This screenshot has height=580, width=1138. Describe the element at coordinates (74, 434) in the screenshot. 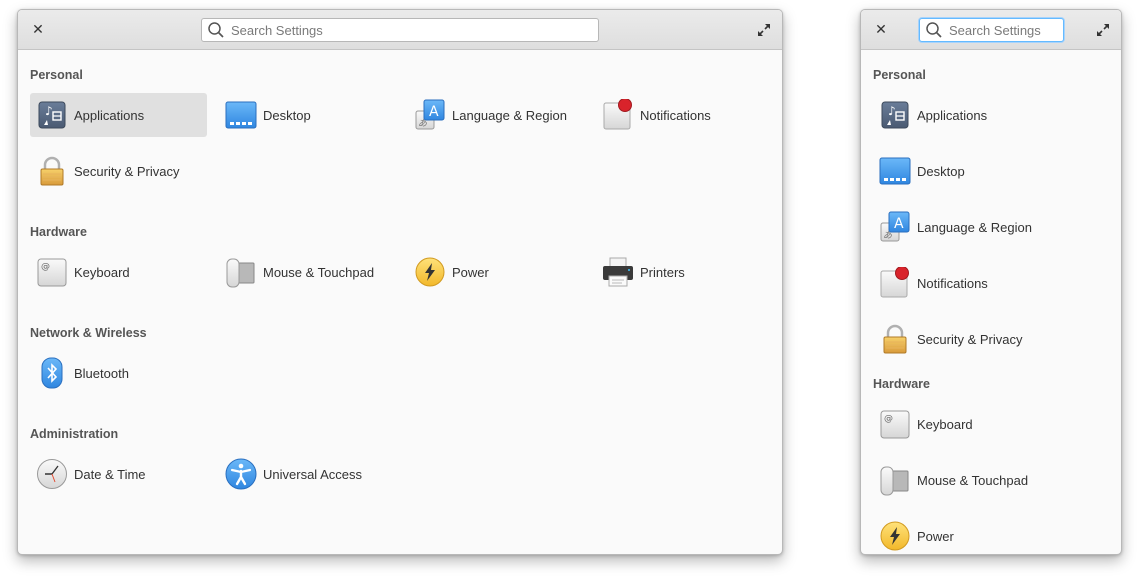

I see `section-title-administration: Administration` at that location.